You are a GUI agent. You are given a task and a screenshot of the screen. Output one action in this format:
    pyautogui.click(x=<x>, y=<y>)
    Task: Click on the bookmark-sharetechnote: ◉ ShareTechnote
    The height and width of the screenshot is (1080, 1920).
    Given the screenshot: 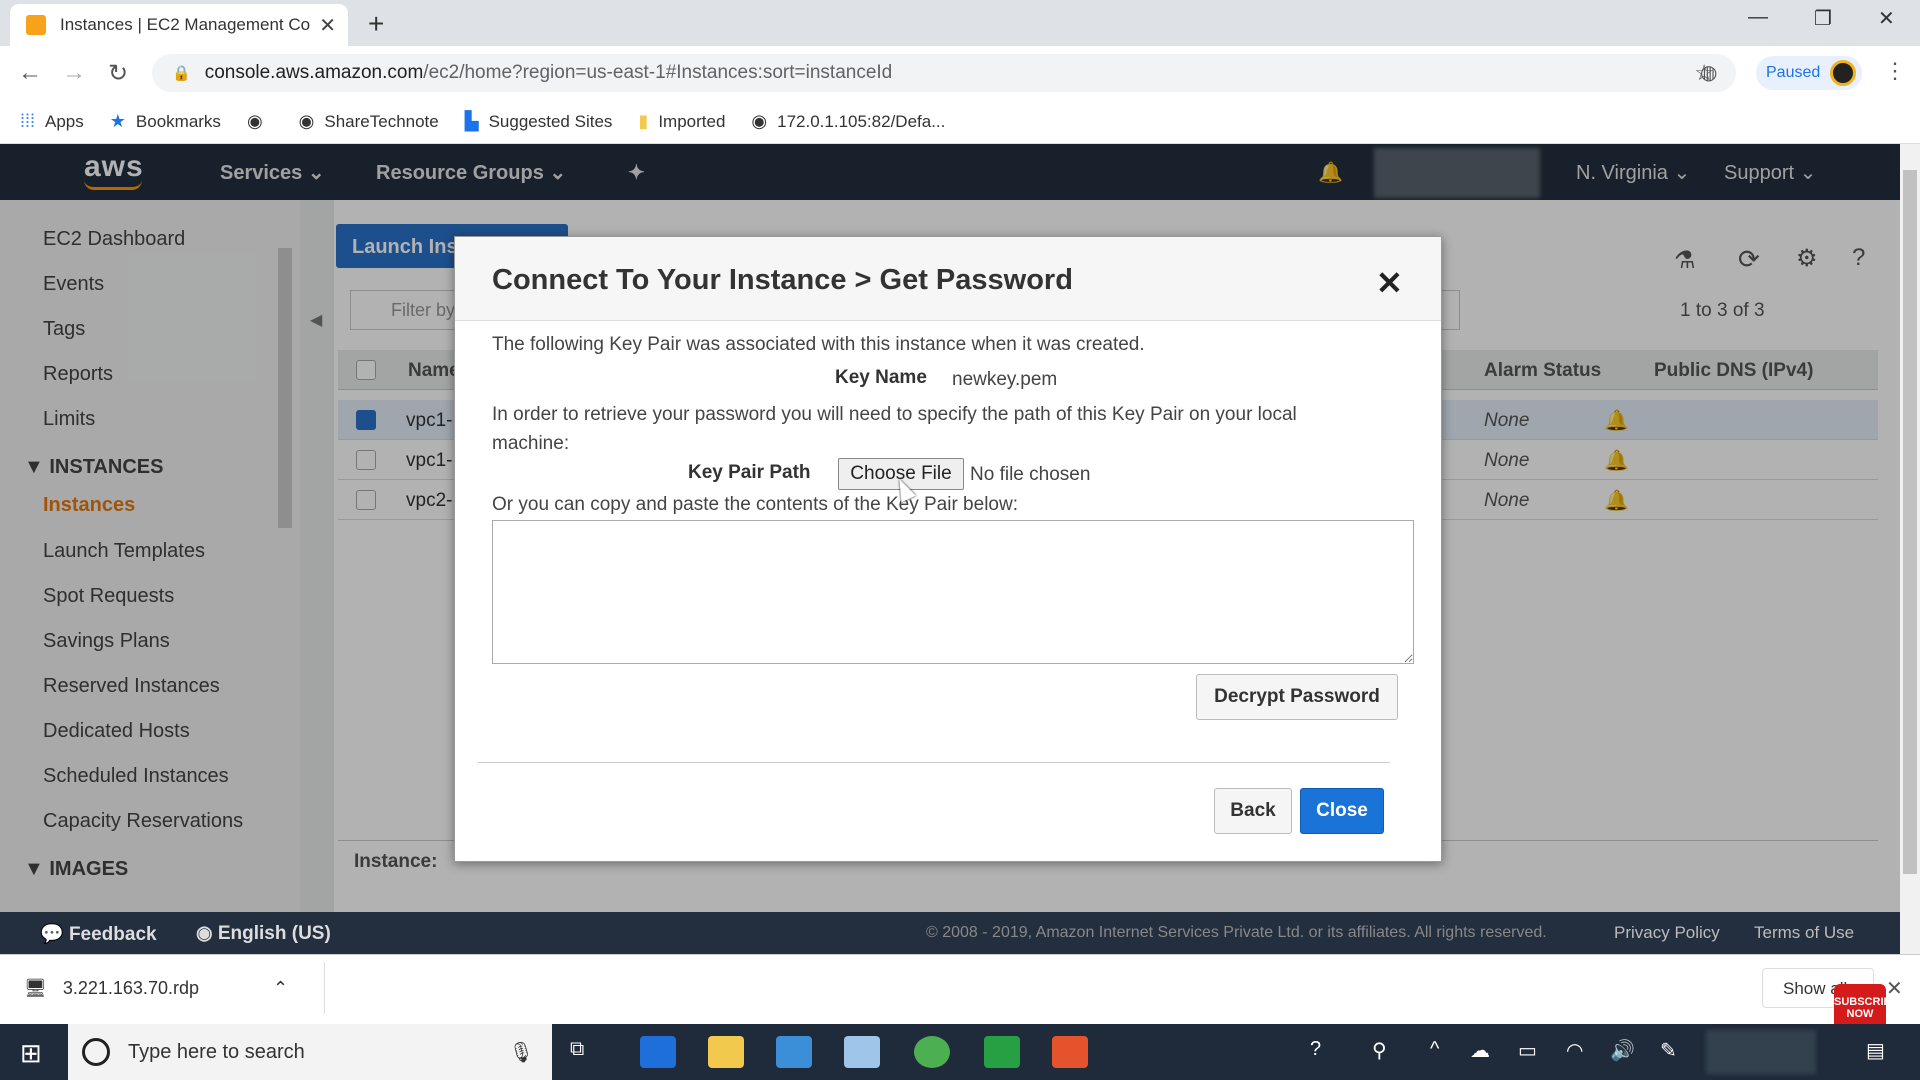 What is the action you would take?
    pyautogui.click(x=369, y=121)
    